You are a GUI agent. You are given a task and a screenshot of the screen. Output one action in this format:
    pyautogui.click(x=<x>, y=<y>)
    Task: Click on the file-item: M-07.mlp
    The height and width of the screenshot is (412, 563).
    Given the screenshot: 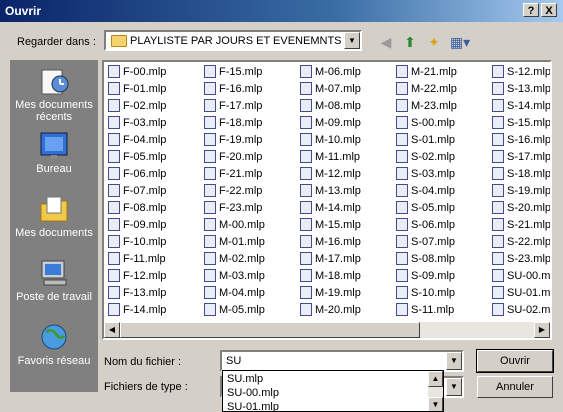 What is the action you would take?
    pyautogui.click(x=330, y=89)
    